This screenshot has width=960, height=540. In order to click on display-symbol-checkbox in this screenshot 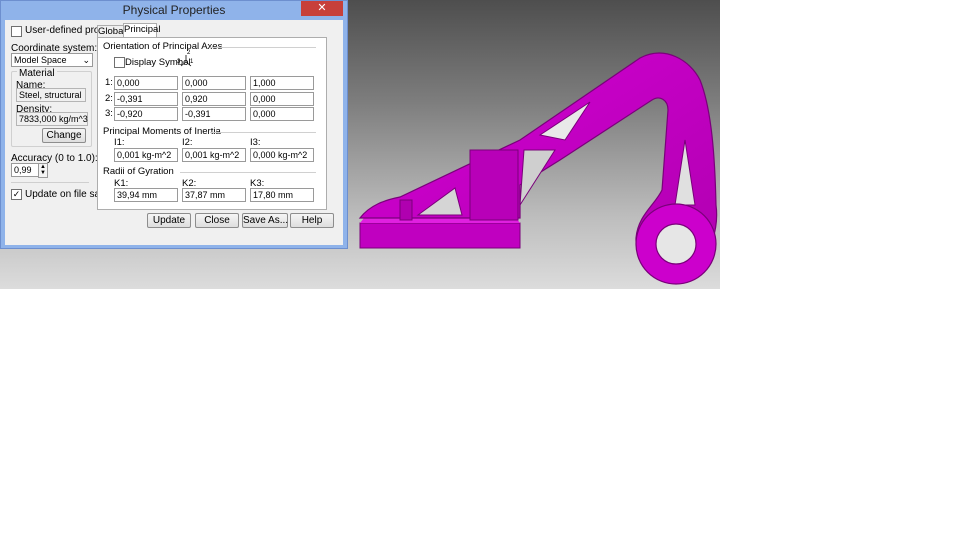, I will do `click(119, 62)`.